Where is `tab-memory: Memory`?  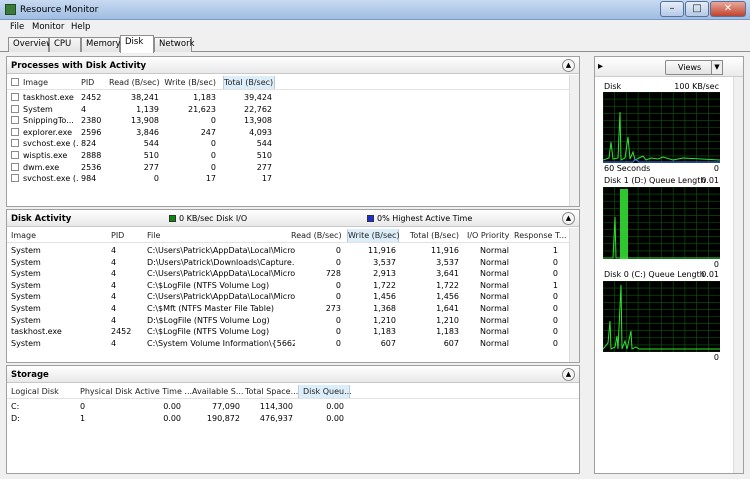
tab-memory: Memory is located at coordinates (101, 44).